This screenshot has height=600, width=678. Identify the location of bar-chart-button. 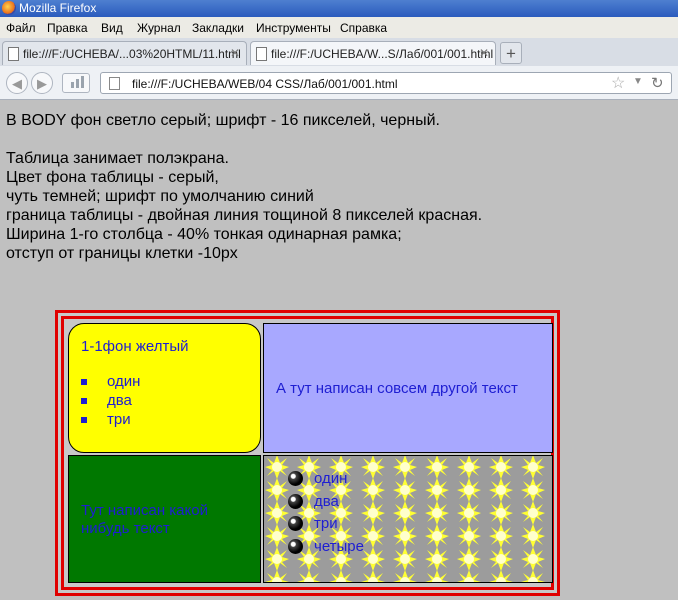
(76, 83).